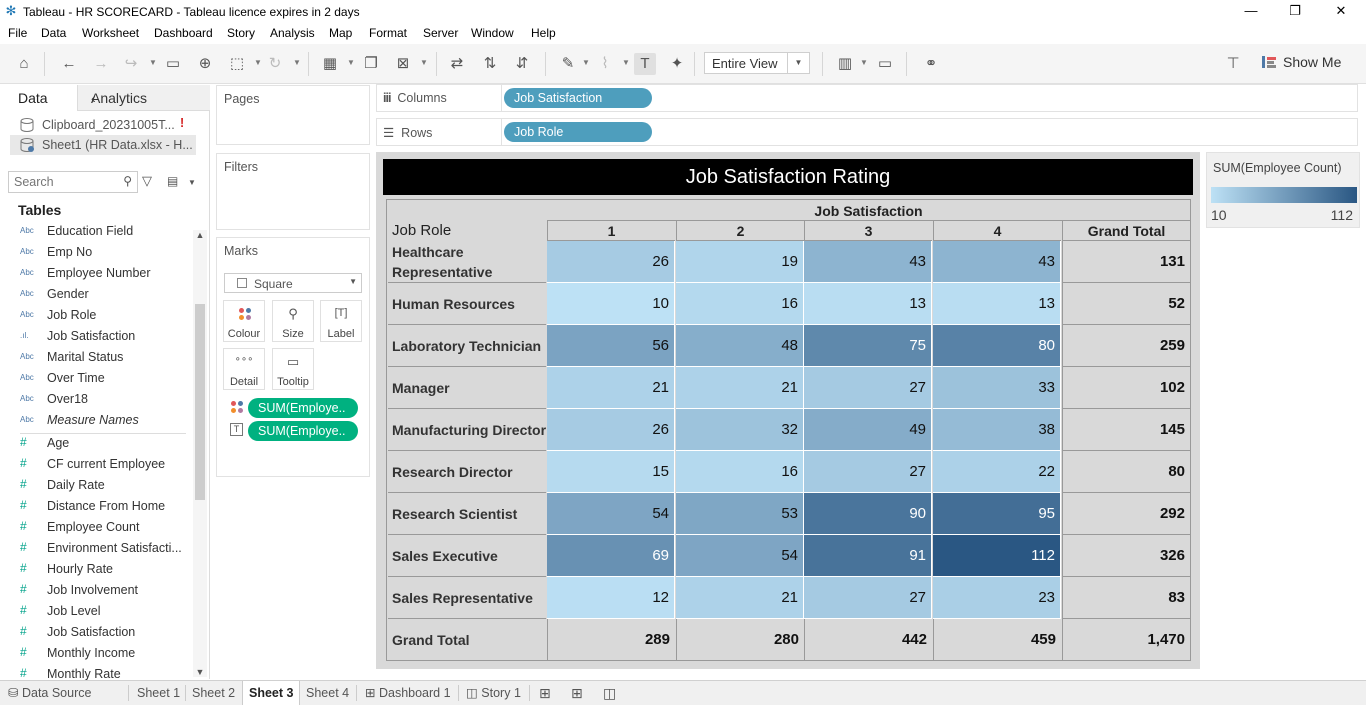 Image resolution: width=1366 pixels, height=705 pixels. What do you see at coordinates (543, 33) in the screenshot?
I see `menu-help: Help` at bounding box center [543, 33].